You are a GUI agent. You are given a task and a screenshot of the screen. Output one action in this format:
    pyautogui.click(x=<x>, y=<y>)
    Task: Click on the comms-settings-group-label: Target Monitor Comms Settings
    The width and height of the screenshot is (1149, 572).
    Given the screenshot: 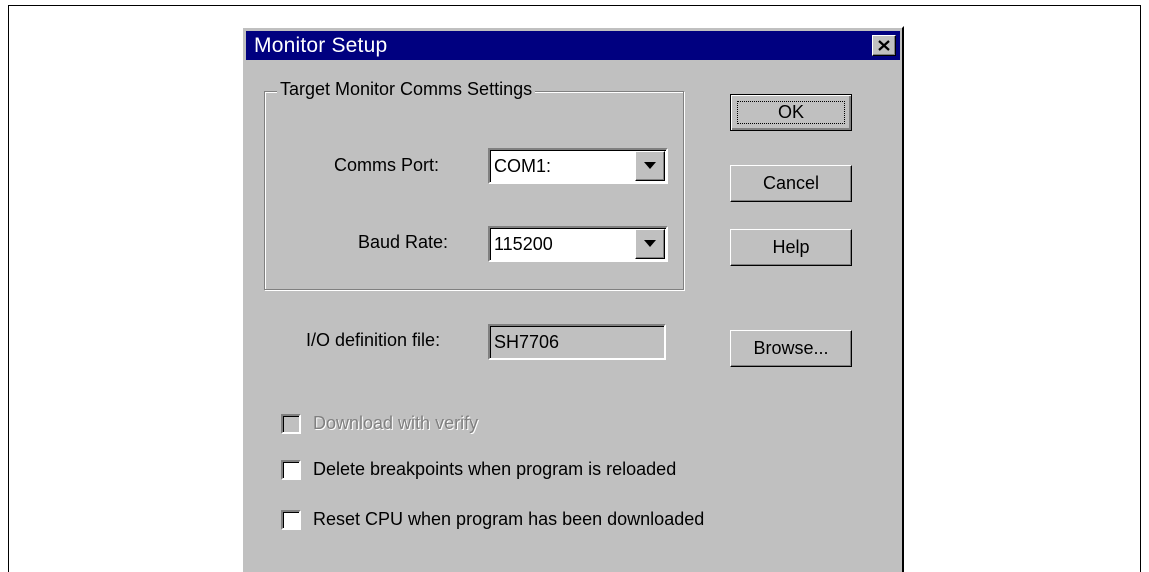 What is the action you would take?
    pyautogui.click(x=406, y=89)
    